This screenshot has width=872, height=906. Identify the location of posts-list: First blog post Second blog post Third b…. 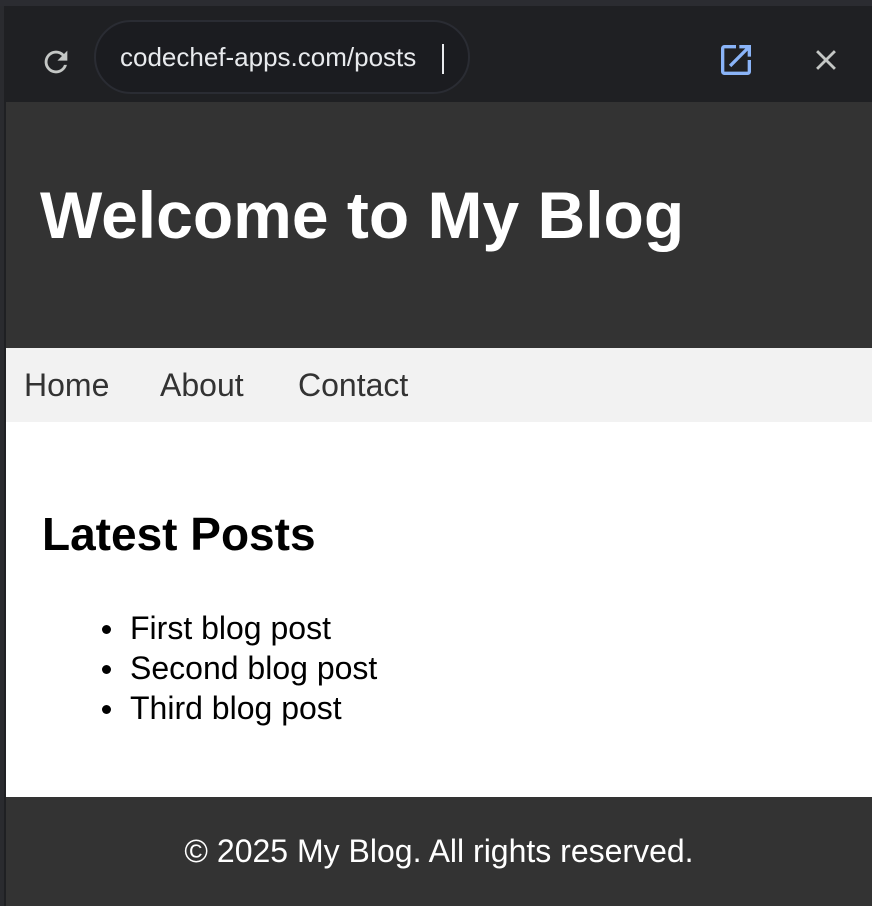
(191, 668).